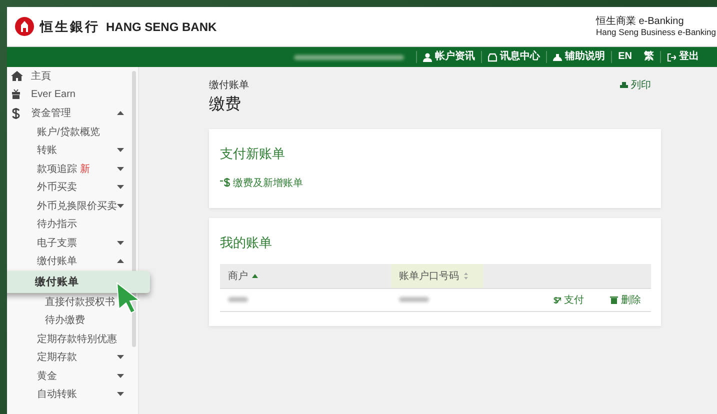 The width and height of the screenshot is (717, 414). I want to click on submenu-item: 待办缴费, so click(72, 320).